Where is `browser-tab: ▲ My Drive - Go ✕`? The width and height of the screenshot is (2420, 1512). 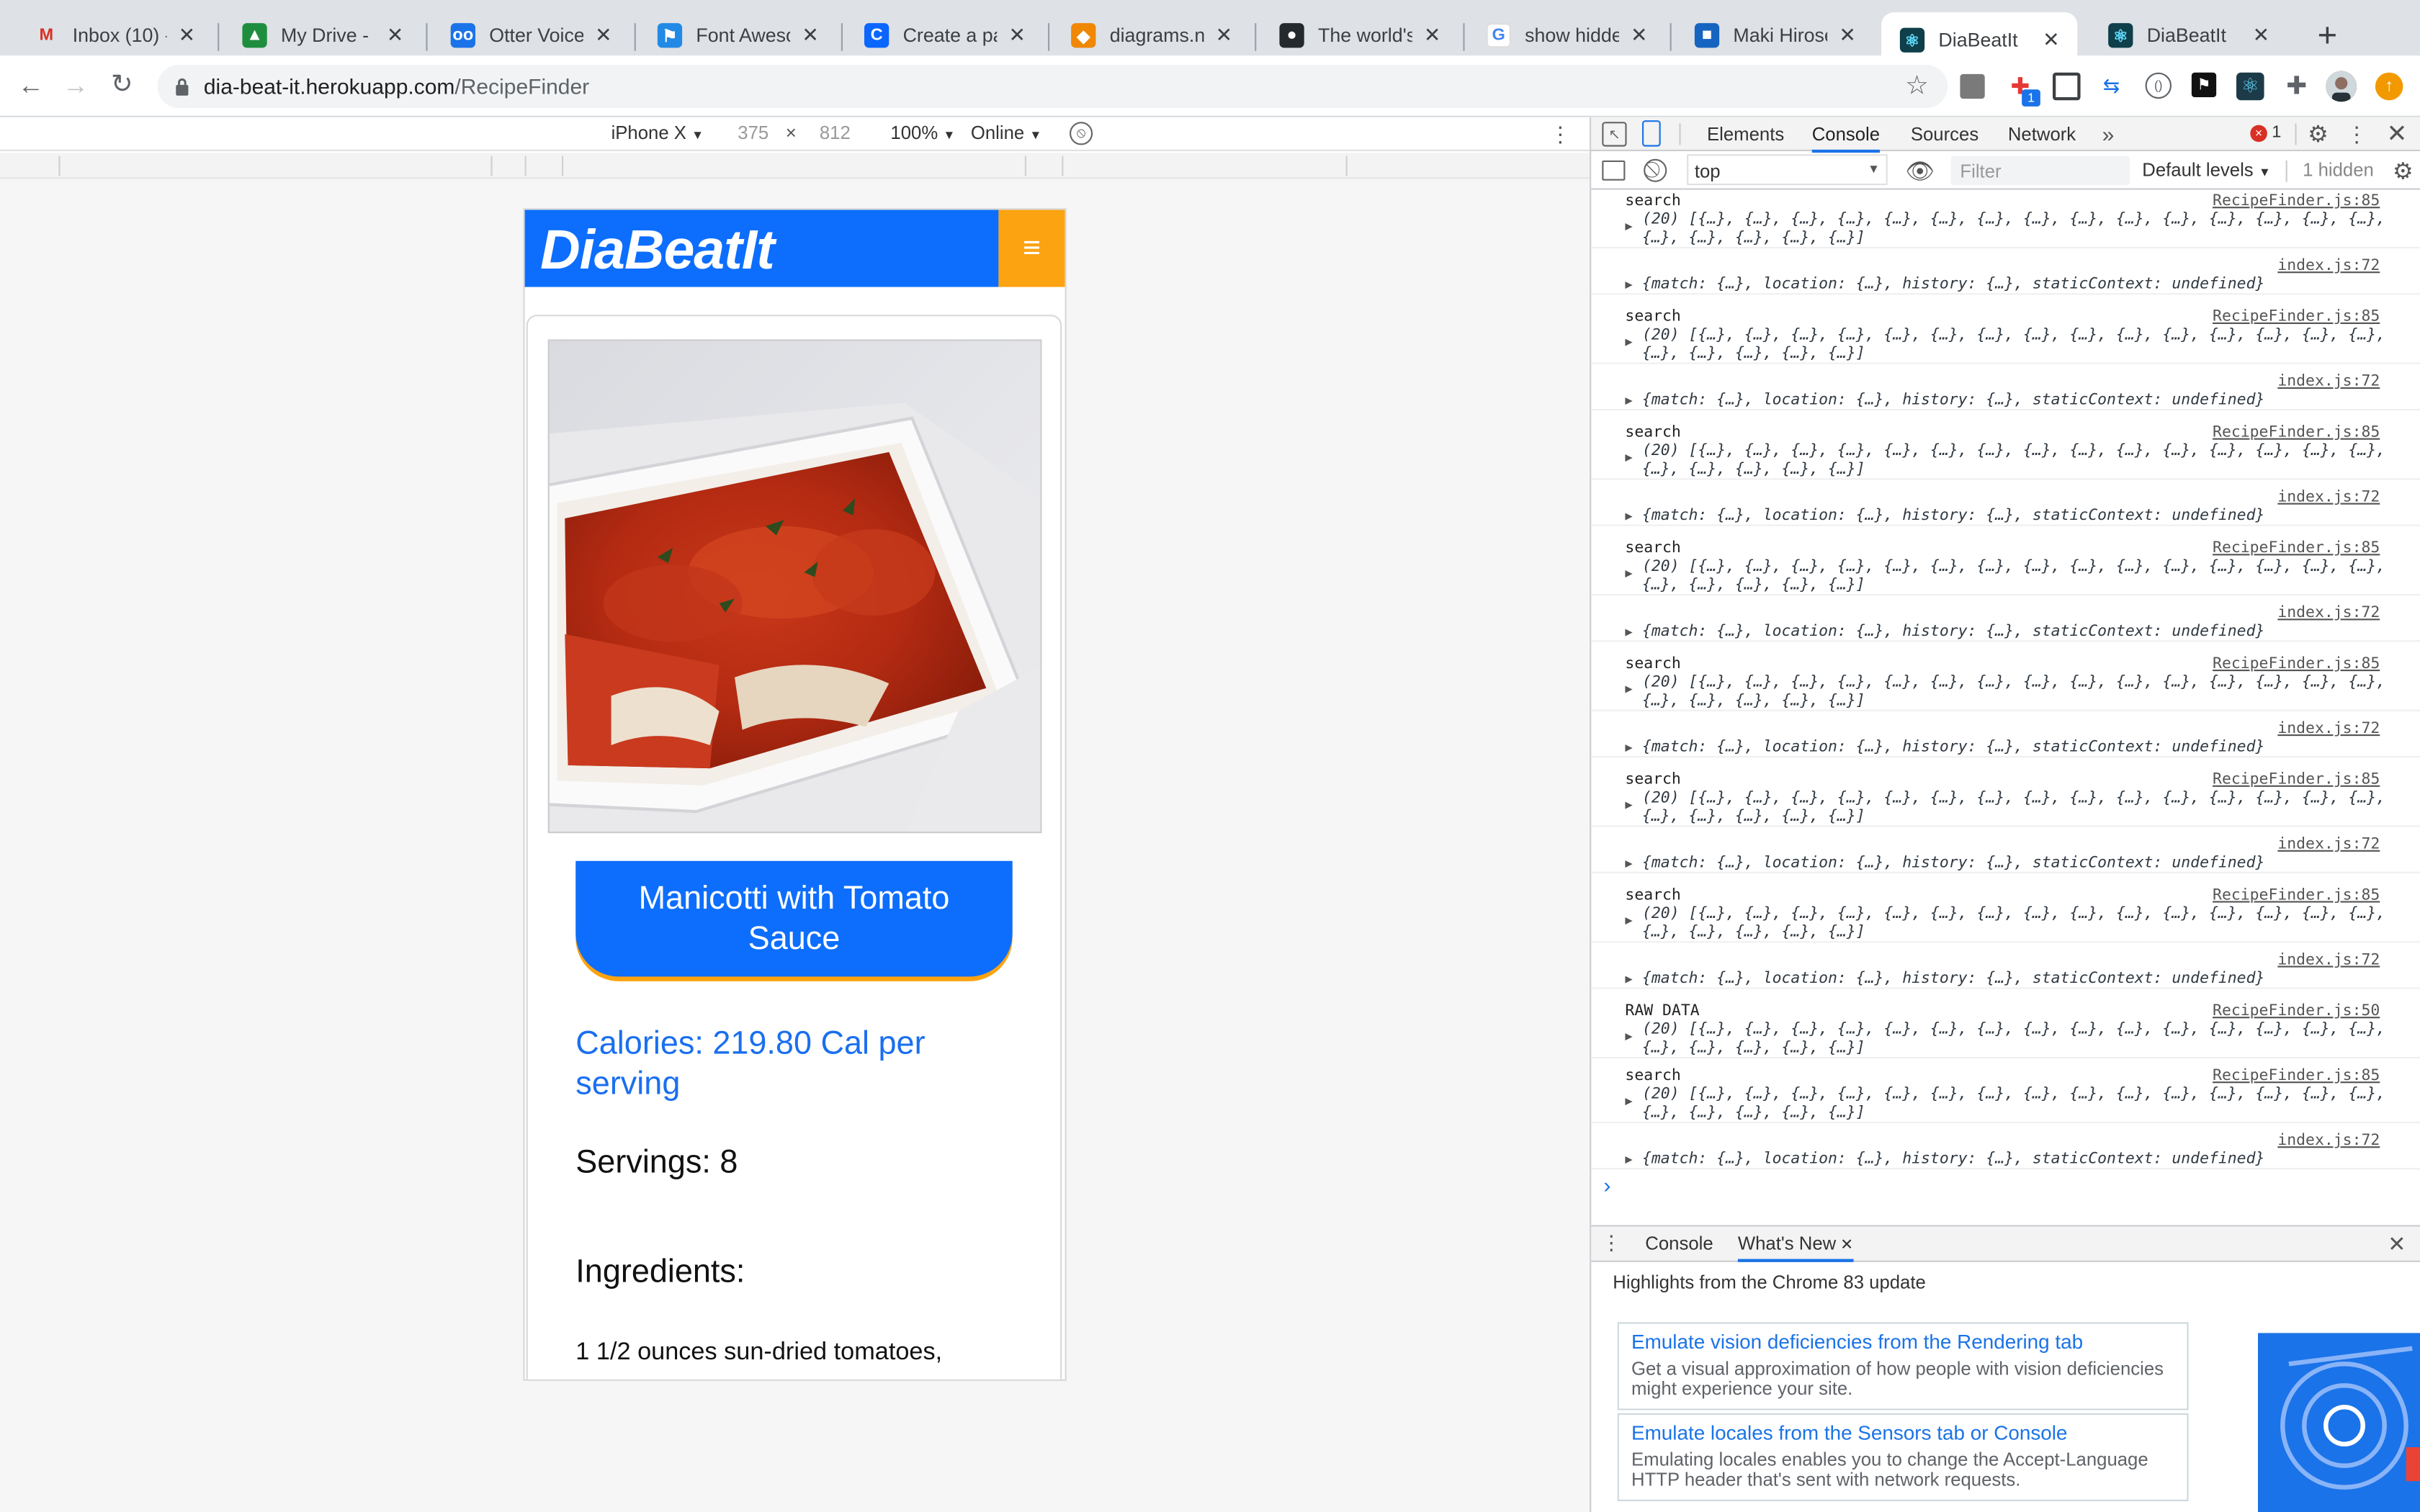
browser-tab: ▲ My Drive - Go ✕ is located at coordinates (322, 35).